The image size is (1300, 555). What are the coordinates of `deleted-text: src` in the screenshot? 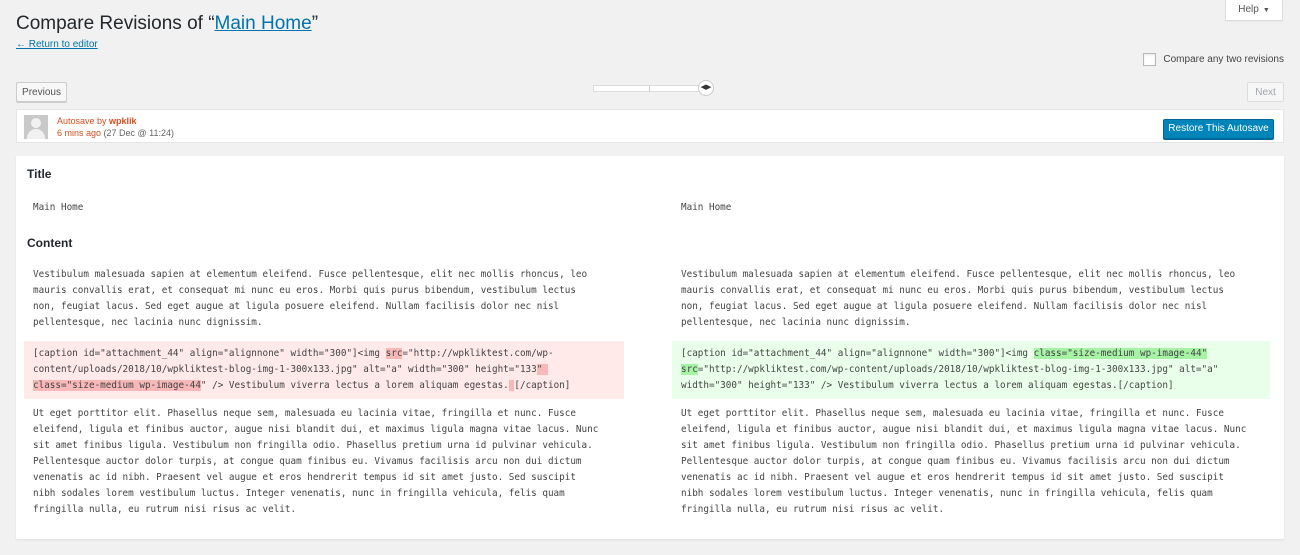 It's located at (394, 353).